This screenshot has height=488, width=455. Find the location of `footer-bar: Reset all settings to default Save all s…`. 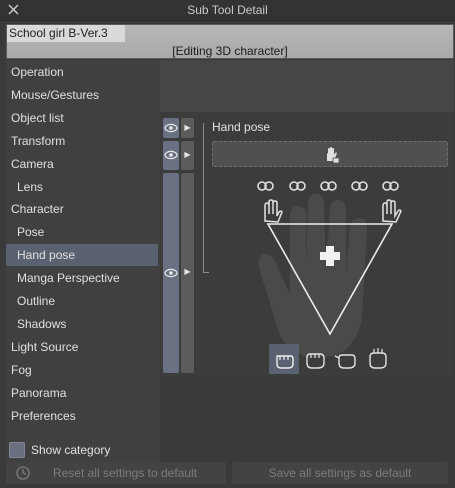

footer-bar: Reset all settings to default Save all s… is located at coordinates (227, 475).